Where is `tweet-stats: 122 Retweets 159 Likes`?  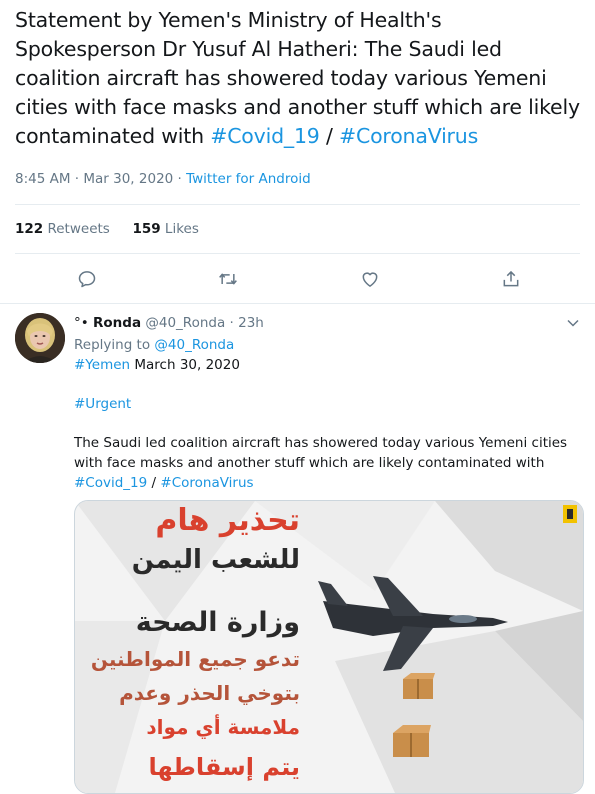
tweet-stats: 122 Retweets 159 Likes is located at coordinates (107, 229).